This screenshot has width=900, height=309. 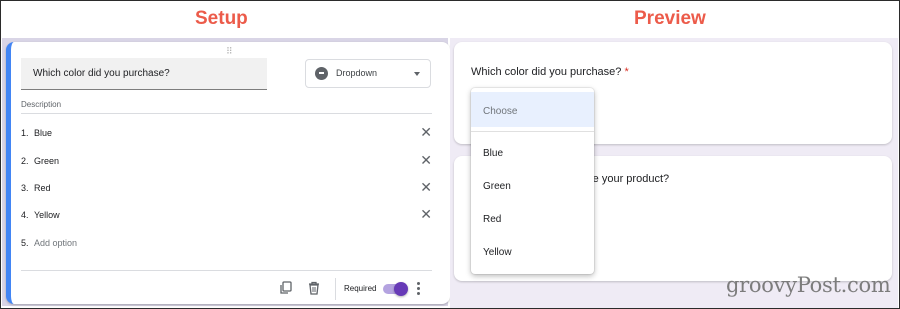 What do you see at coordinates (532, 131) in the screenshot?
I see `dropdown-separator` at bounding box center [532, 131].